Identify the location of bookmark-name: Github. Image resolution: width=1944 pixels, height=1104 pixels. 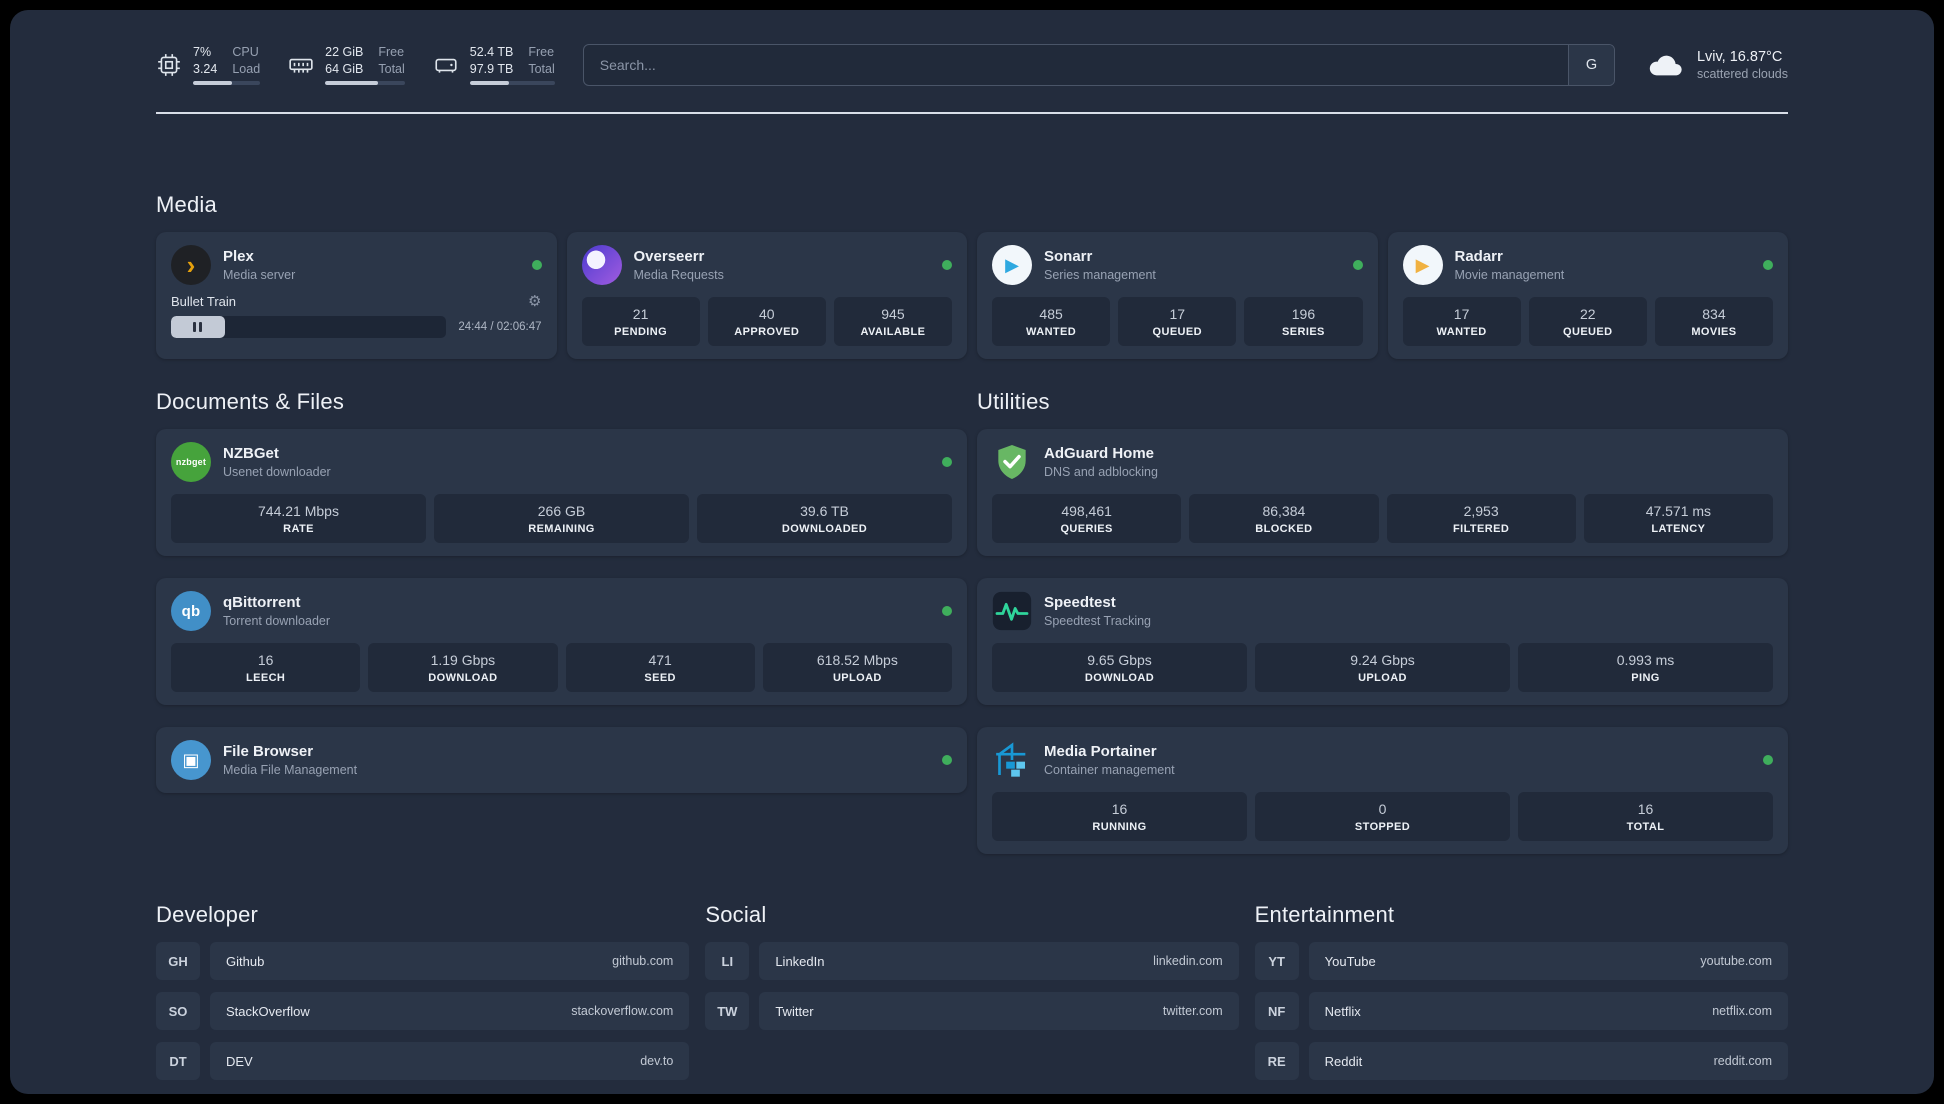
(245, 961).